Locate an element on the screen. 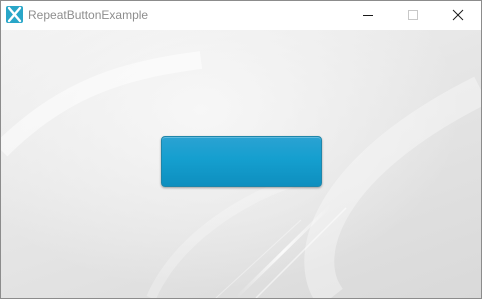 This screenshot has width=482, height=299. close-icon is located at coordinates (458, 15).